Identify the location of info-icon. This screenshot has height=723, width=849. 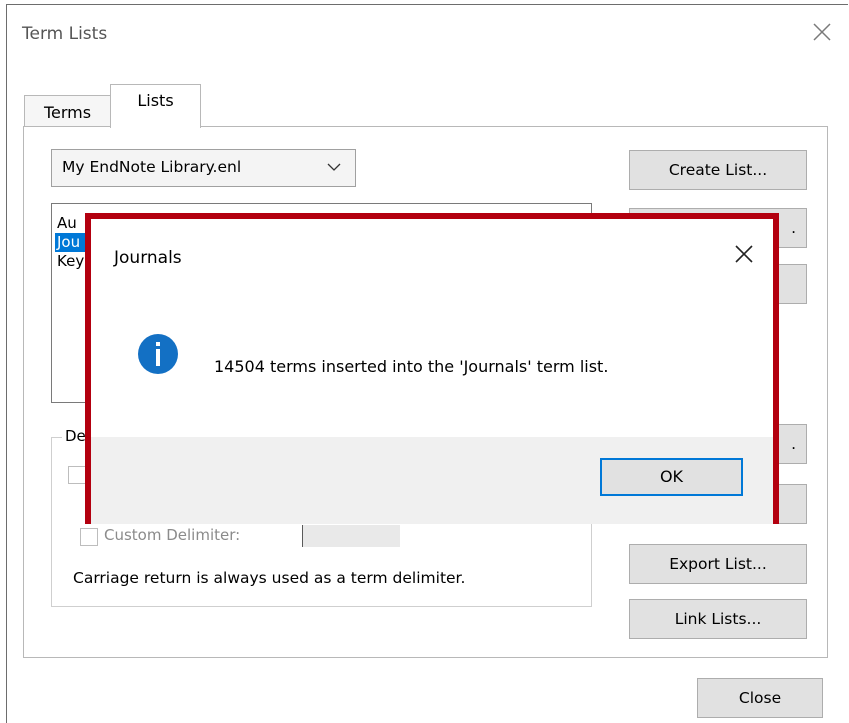
(158, 354).